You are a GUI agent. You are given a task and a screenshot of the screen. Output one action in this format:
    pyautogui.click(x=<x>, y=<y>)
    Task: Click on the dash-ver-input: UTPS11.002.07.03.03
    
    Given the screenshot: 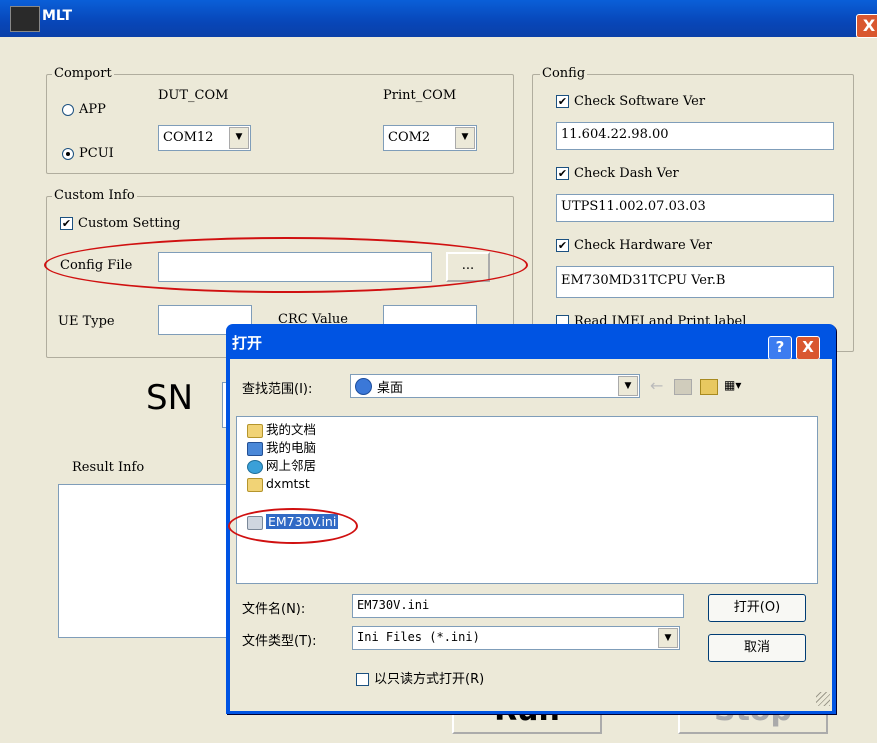 What is the action you would take?
    pyautogui.click(x=695, y=208)
    